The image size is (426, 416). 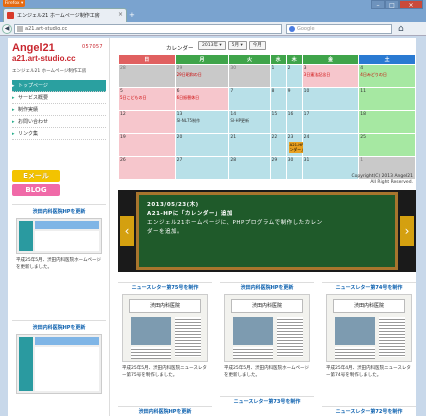 I want to click on site-tagline: エンジェル21 ホームページ制作工房, so click(x=49, y=71).